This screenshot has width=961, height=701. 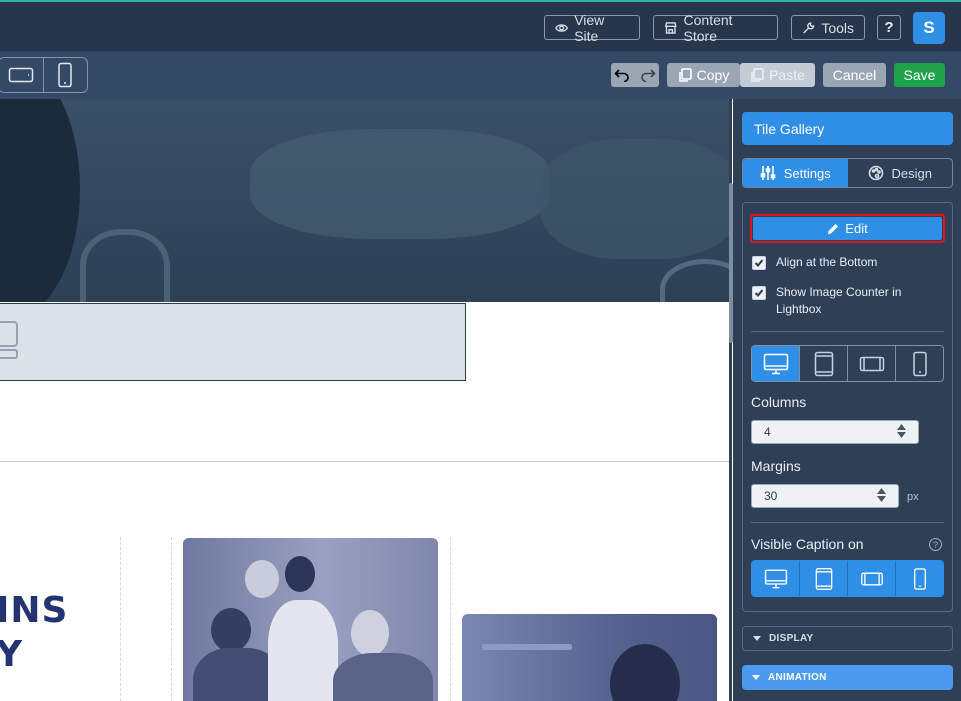 I want to click on copy-label: Copy, so click(x=713, y=75).